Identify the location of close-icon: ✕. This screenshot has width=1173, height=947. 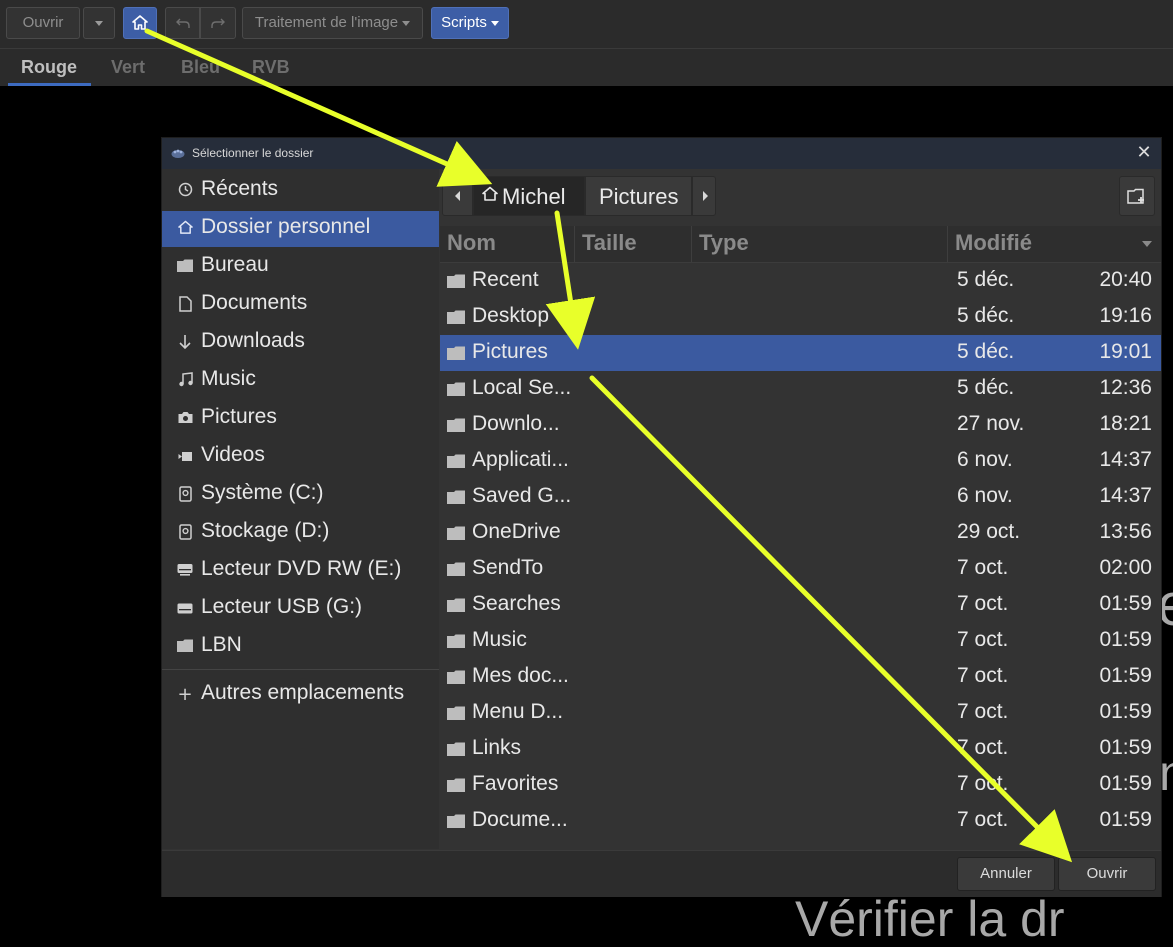
(1144, 152).